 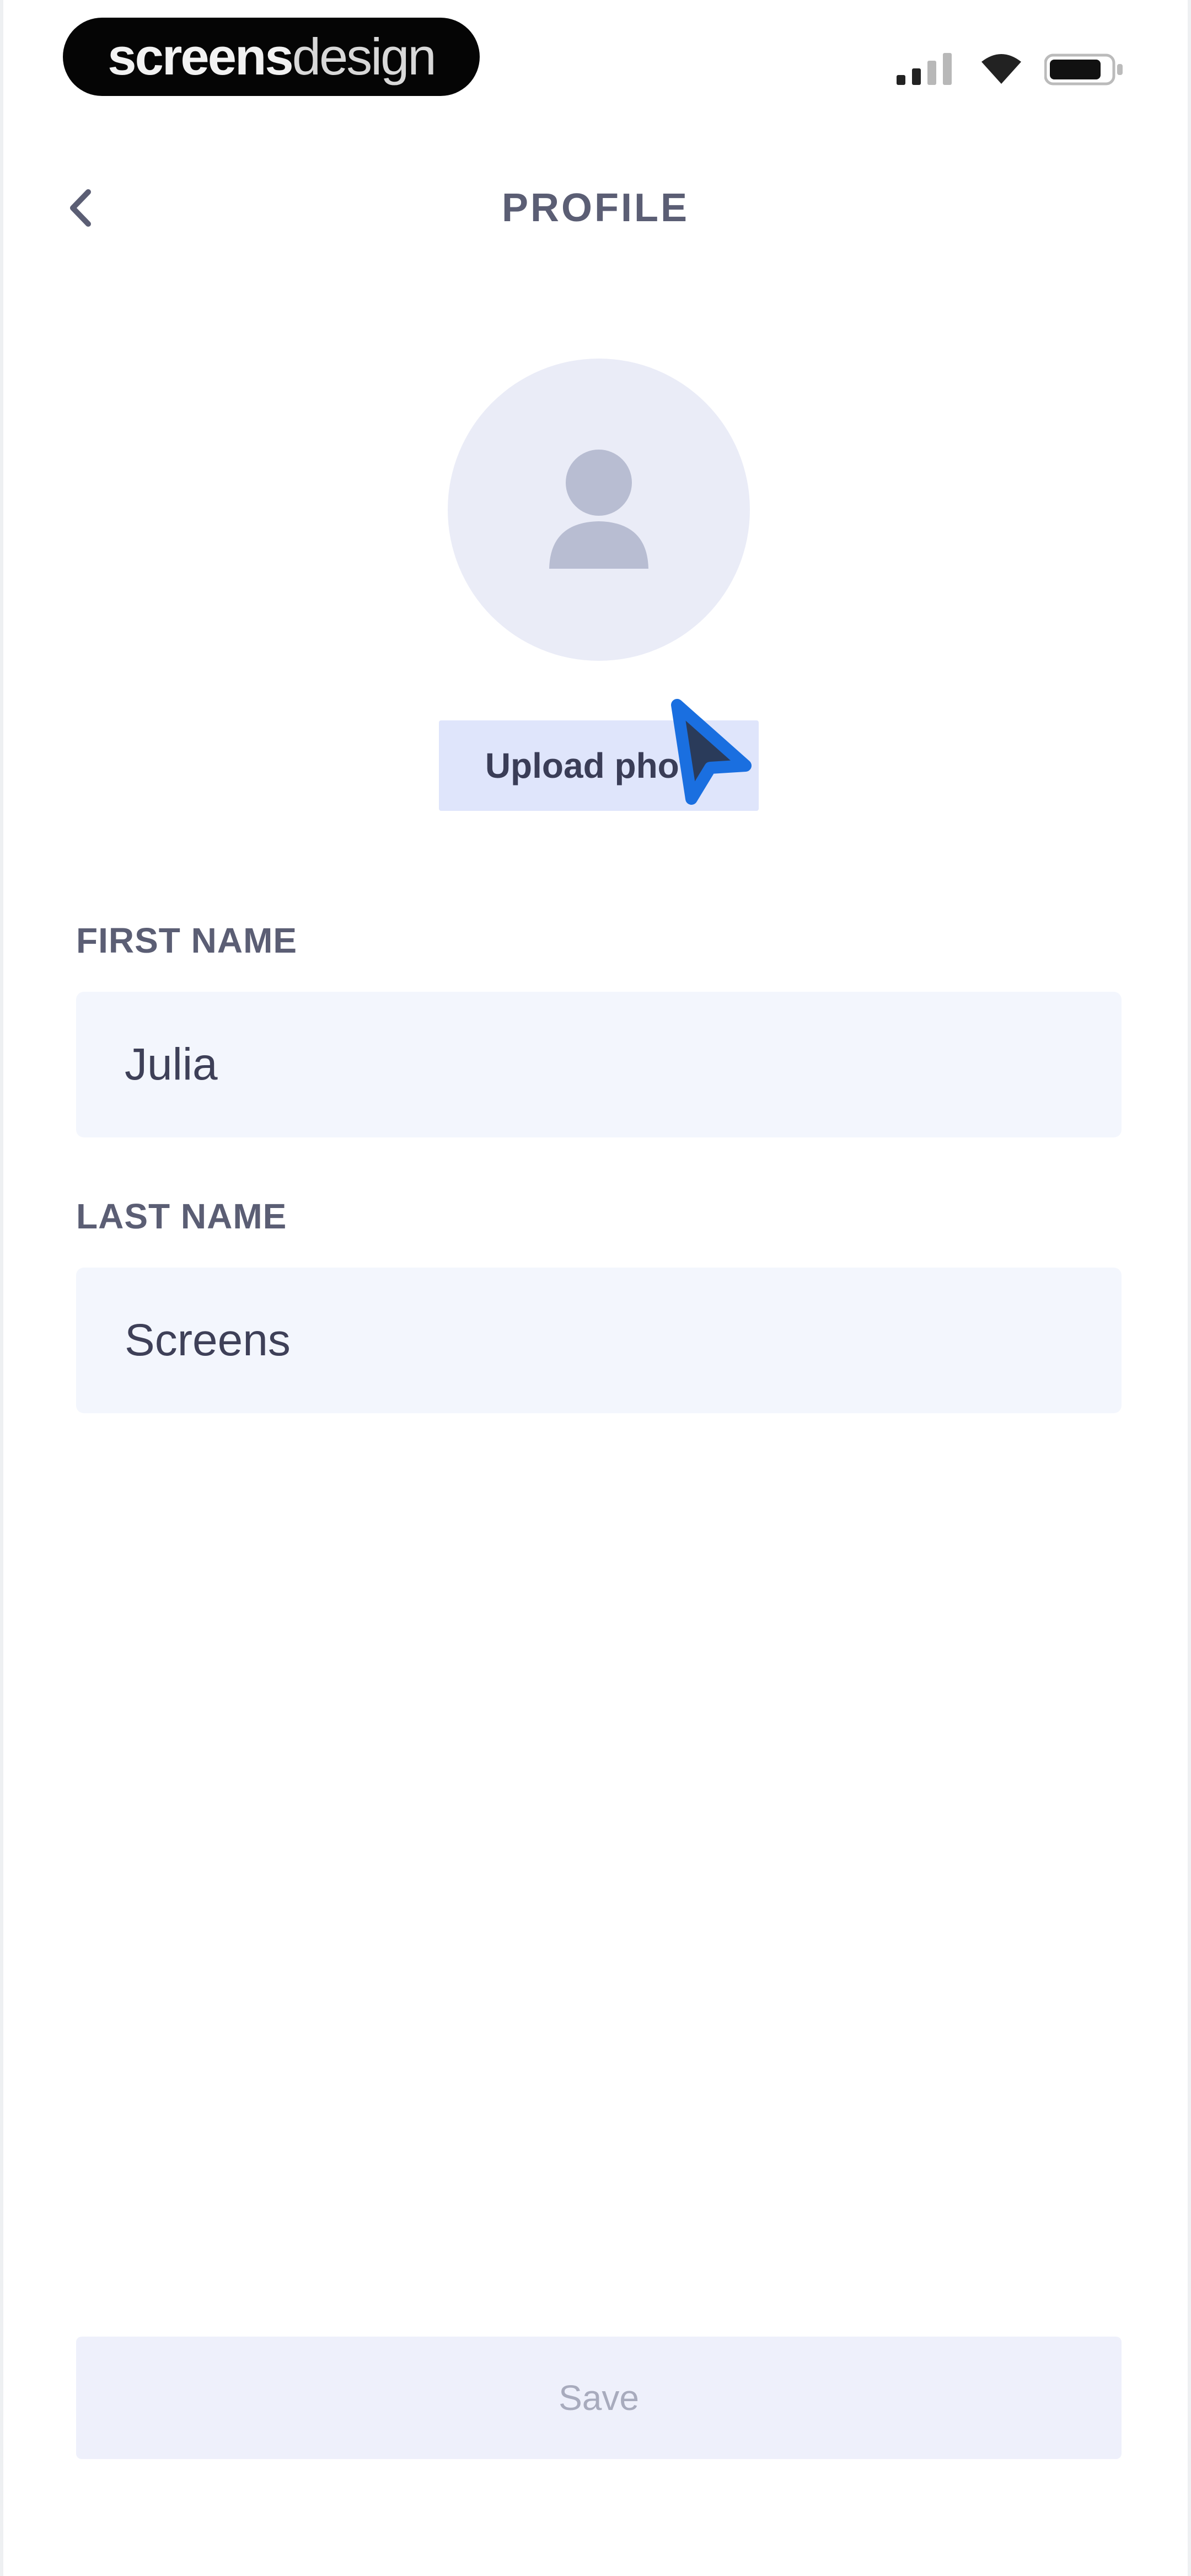 What do you see at coordinates (187, 940) in the screenshot?
I see `first-name-label: FIRST NAME` at bounding box center [187, 940].